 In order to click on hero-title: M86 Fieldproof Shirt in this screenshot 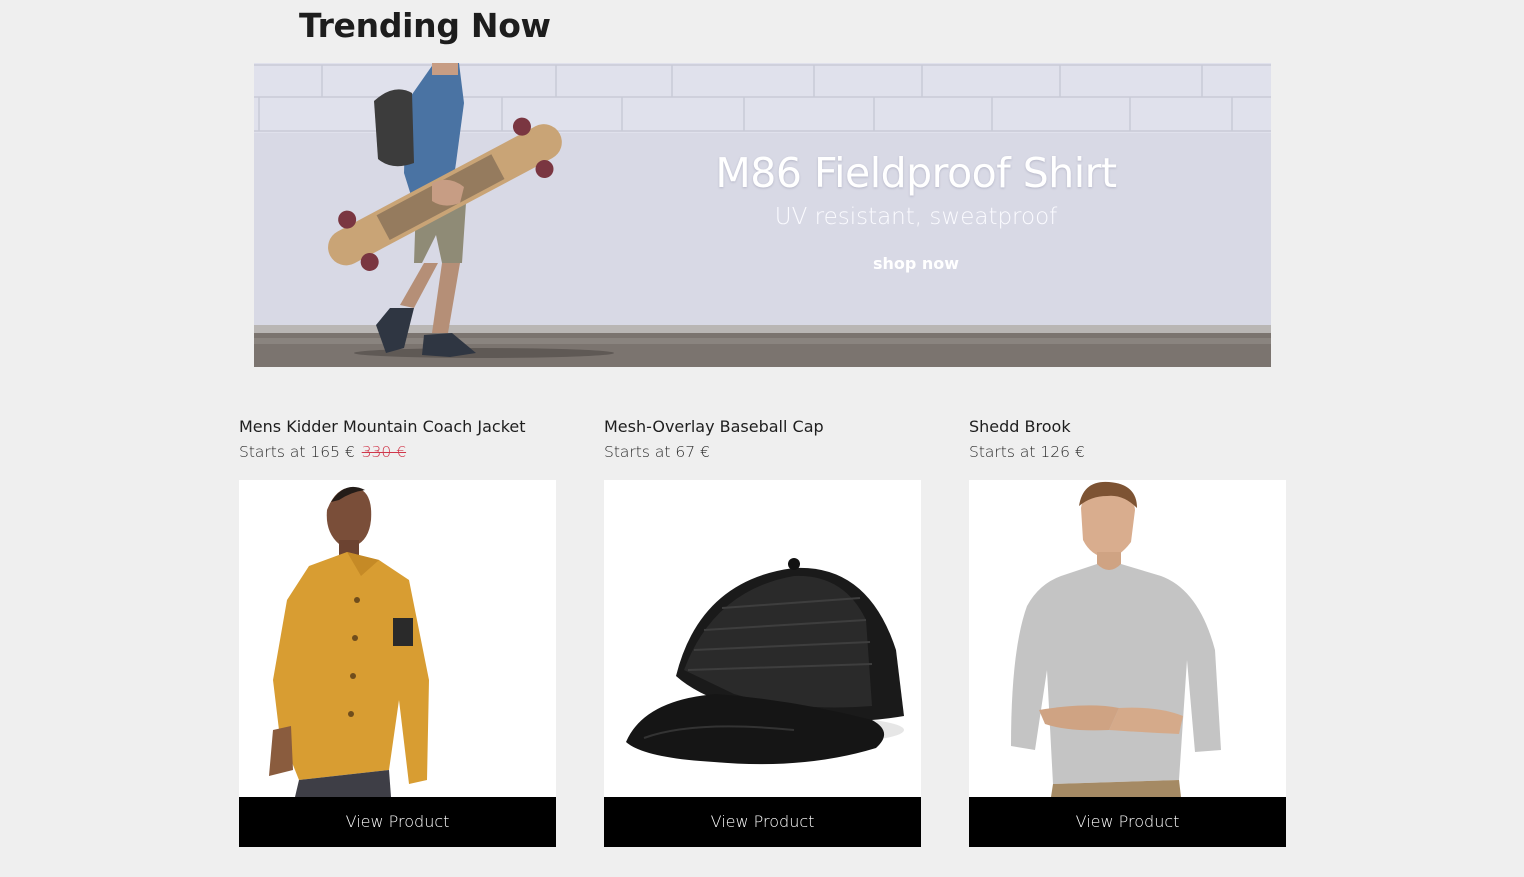, I will do `click(916, 173)`.